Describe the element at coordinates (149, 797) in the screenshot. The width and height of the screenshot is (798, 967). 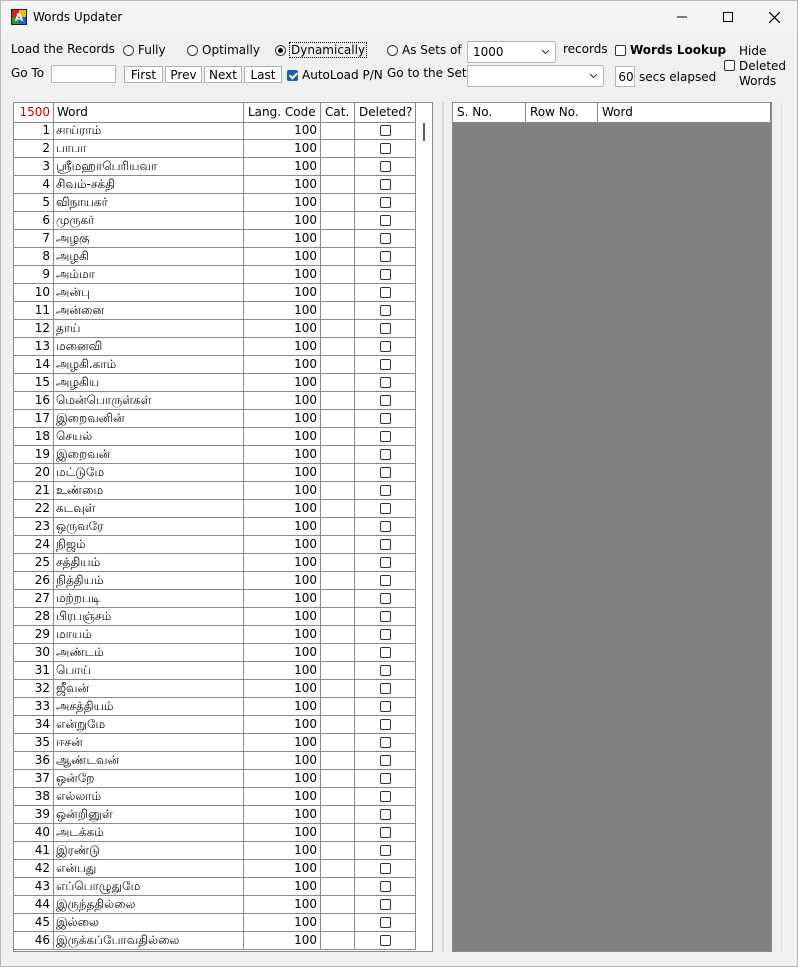
I see `word-cell: எல்லாம்` at that location.